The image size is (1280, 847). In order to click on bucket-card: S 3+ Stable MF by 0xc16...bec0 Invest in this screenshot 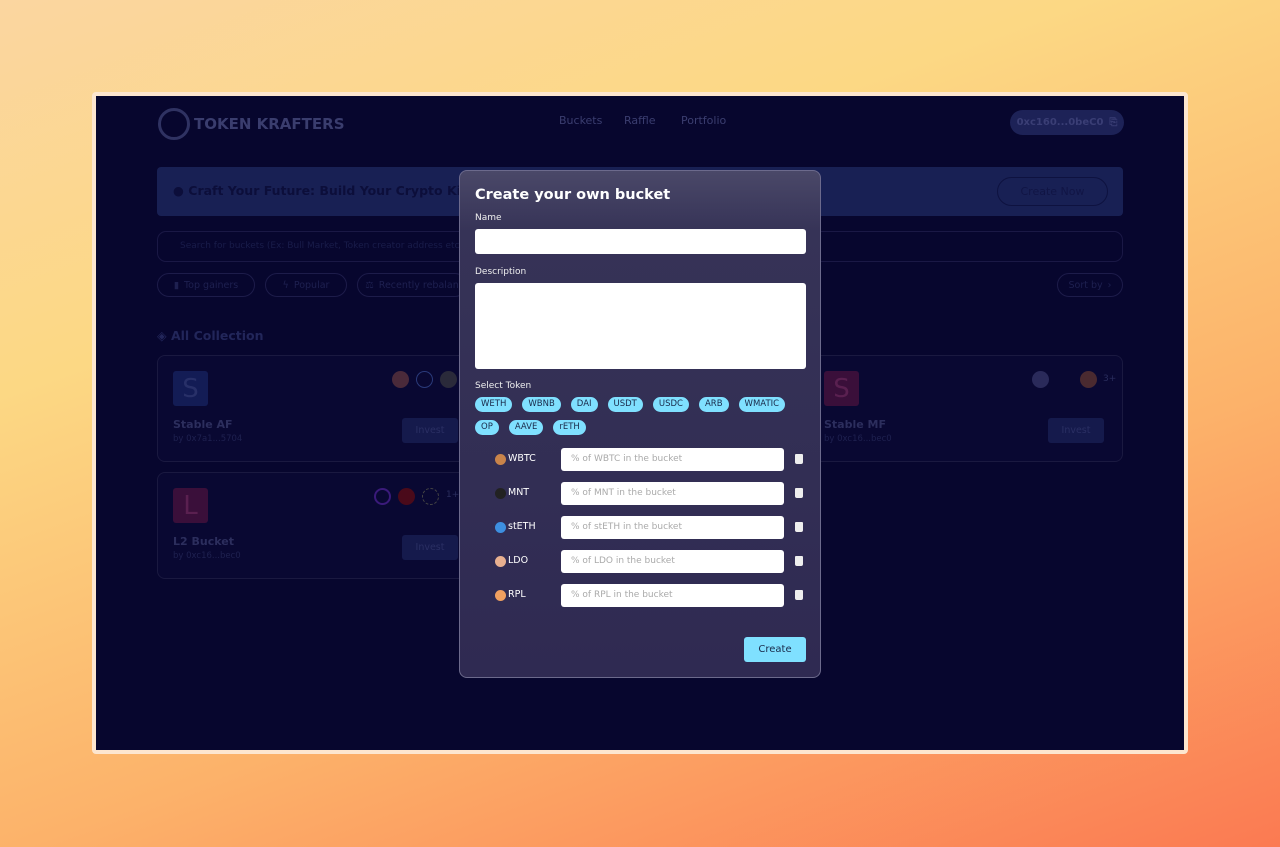, I will do `click(965, 408)`.